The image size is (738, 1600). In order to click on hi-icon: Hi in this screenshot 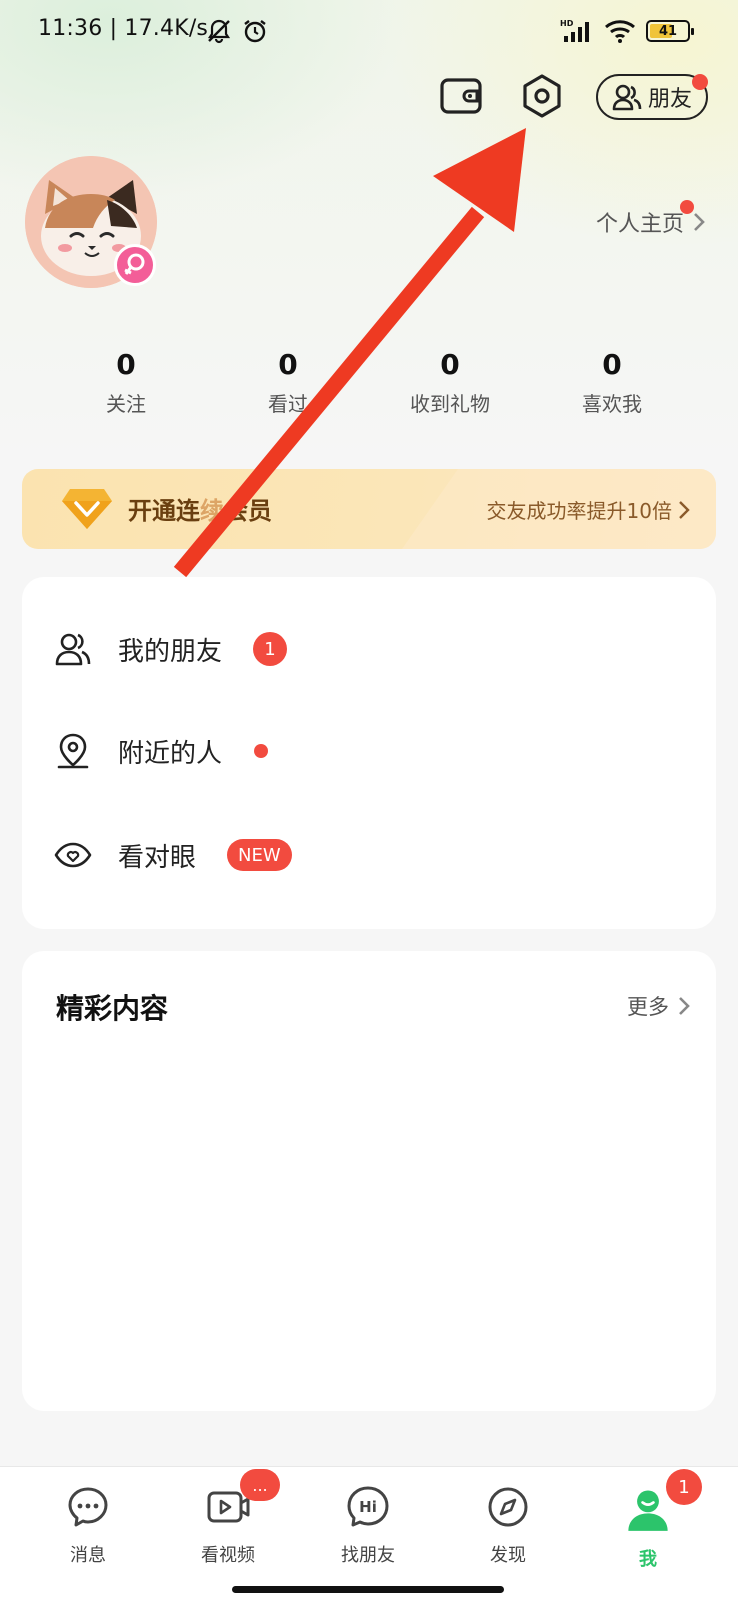, I will do `click(368, 1506)`.